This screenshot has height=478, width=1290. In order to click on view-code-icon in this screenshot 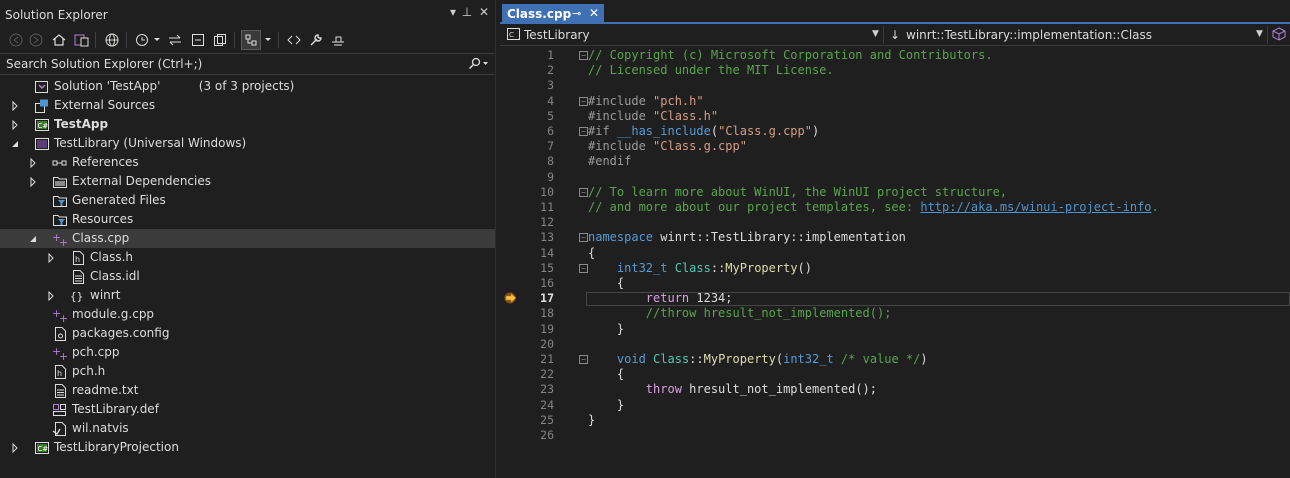, I will do `click(294, 40)`.